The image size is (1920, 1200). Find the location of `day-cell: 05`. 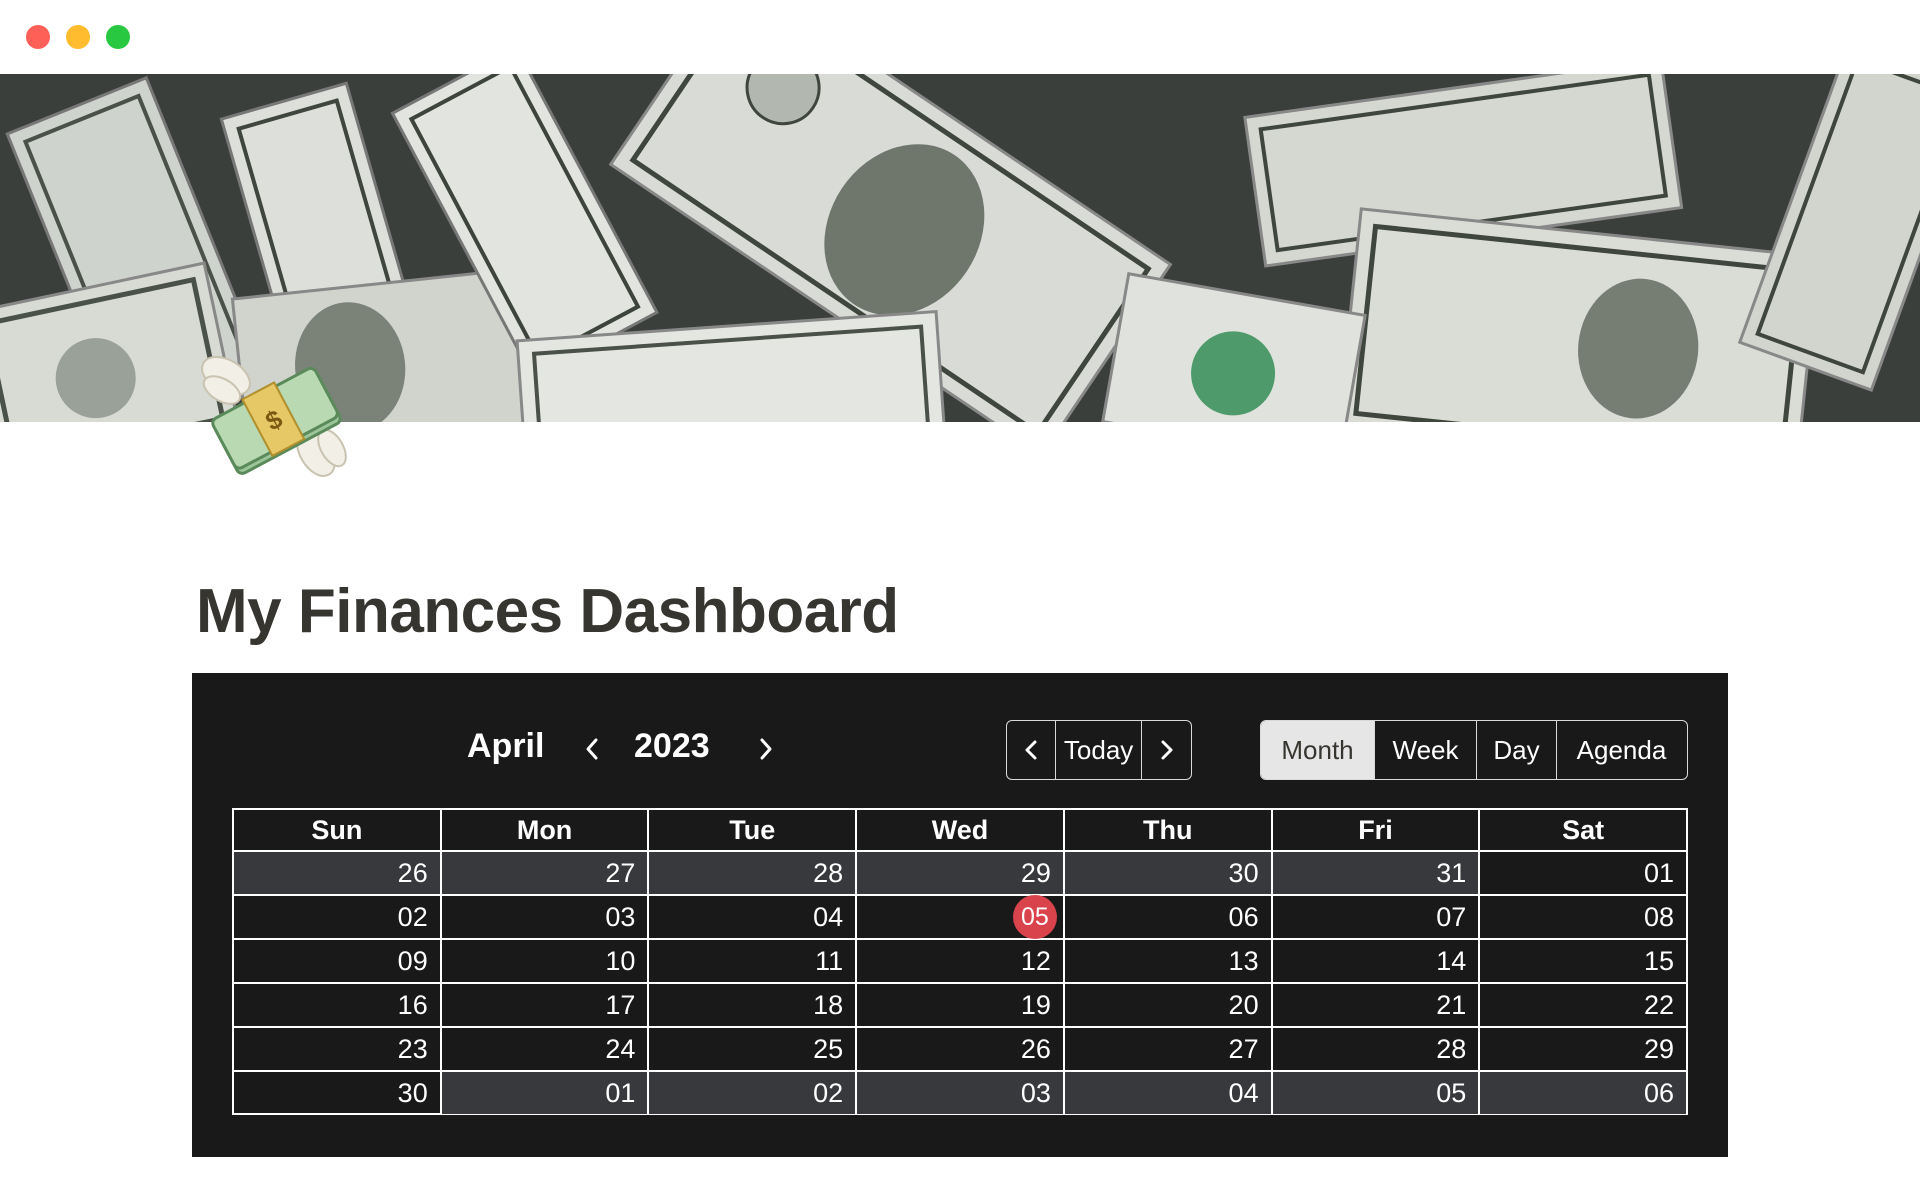

day-cell: 05 is located at coordinates (1376, 1093).